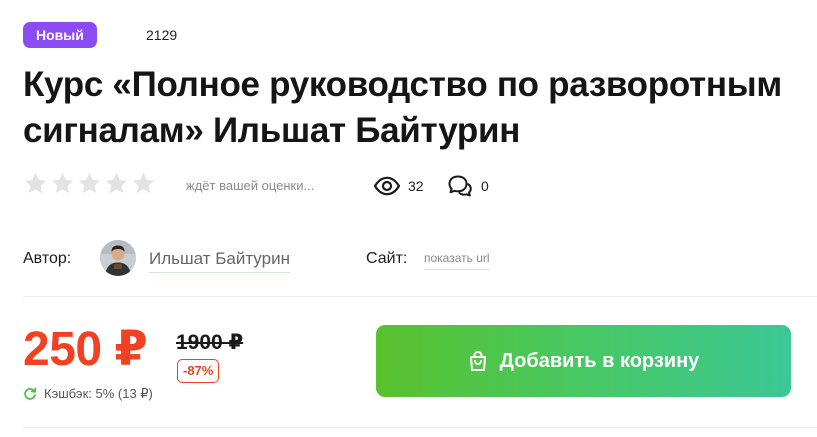 The width and height of the screenshot is (817, 437). Describe the element at coordinates (460, 186) in the screenshot. I see `comments-icon` at that location.